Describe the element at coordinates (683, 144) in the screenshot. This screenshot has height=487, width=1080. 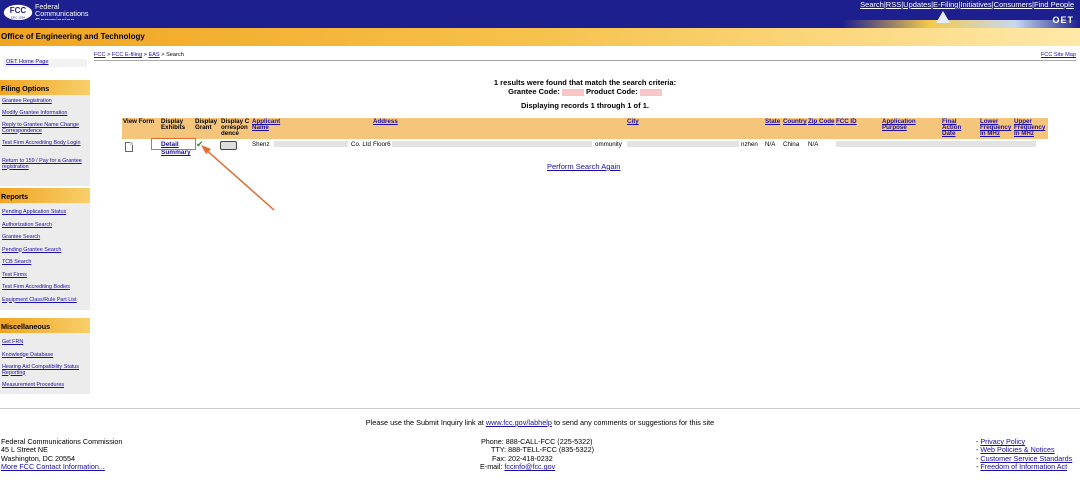
I see `redacted-city` at that location.